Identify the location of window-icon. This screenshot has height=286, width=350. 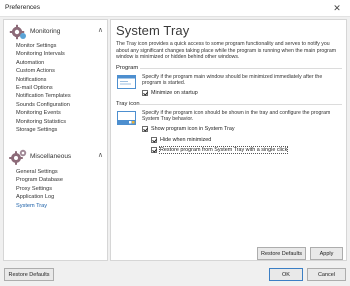
(126, 82).